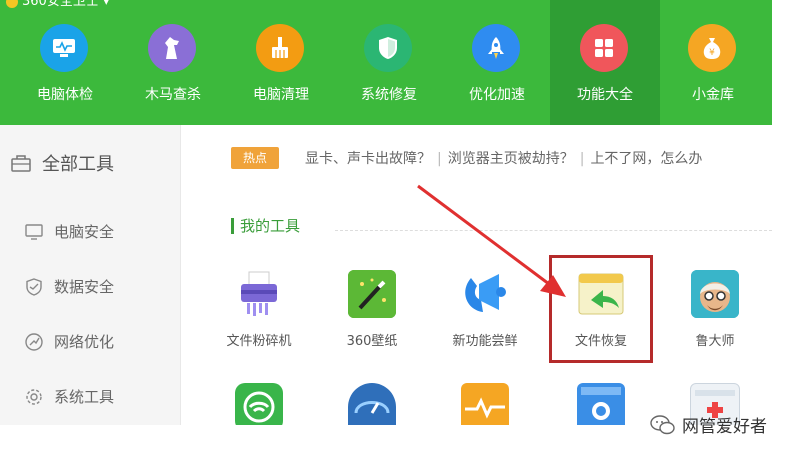 The image size is (802, 459). What do you see at coordinates (724, 427) in the screenshot?
I see `watermark-text: 网管爱好者` at bounding box center [724, 427].